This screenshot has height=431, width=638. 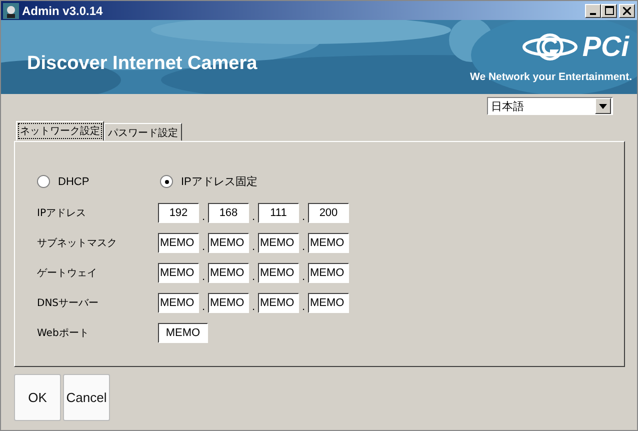 I want to click on window-title: Admin v3.0.14, so click(x=63, y=11).